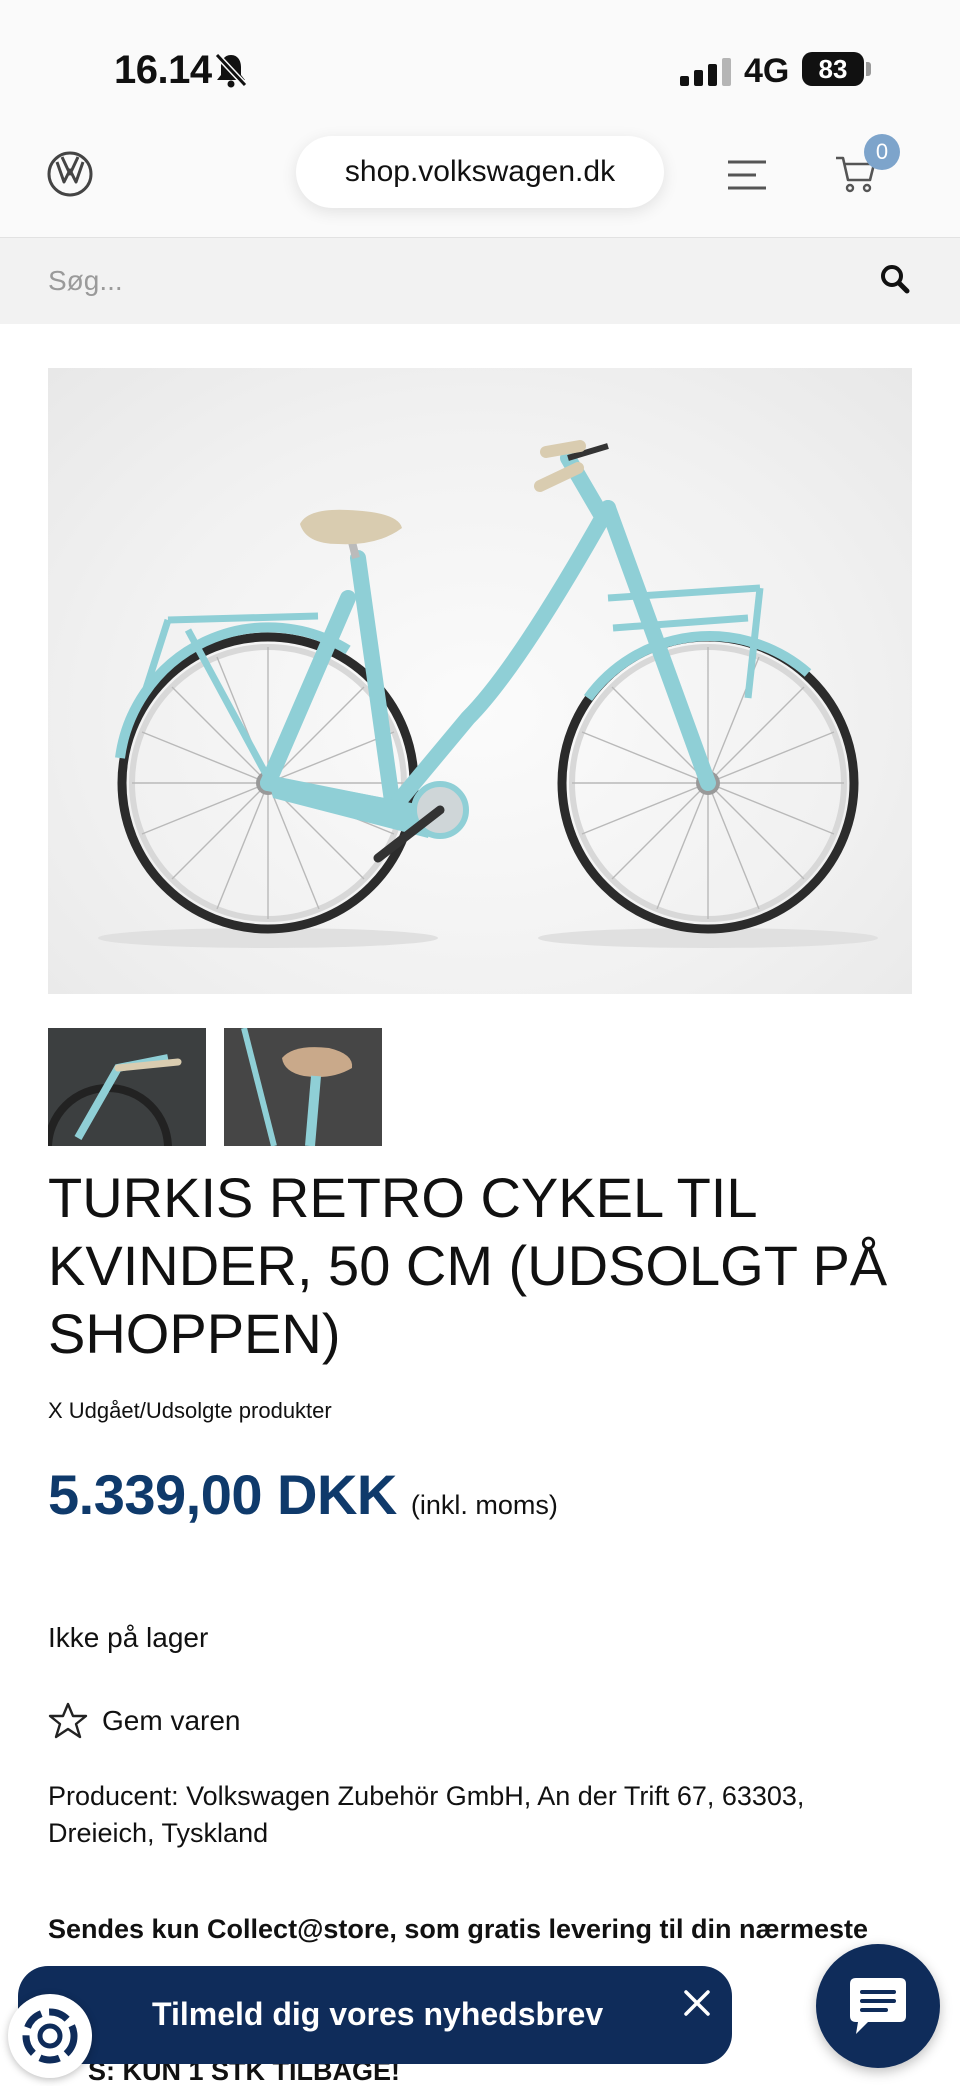 The height and width of the screenshot is (2086, 960). What do you see at coordinates (767, 71) in the screenshot?
I see `network-type: 4G` at bounding box center [767, 71].